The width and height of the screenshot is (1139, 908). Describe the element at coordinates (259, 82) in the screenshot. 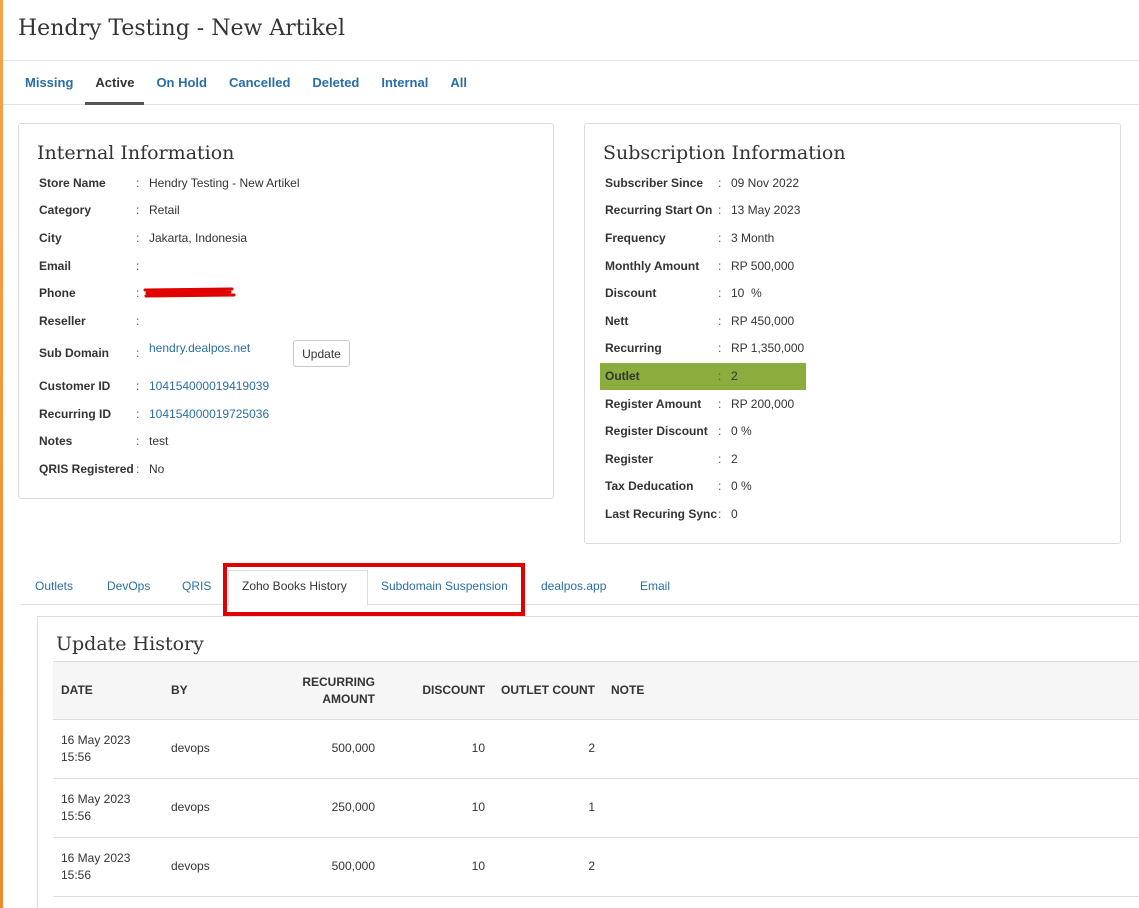

I see `tab-cancelled: Cancelled` at that location.